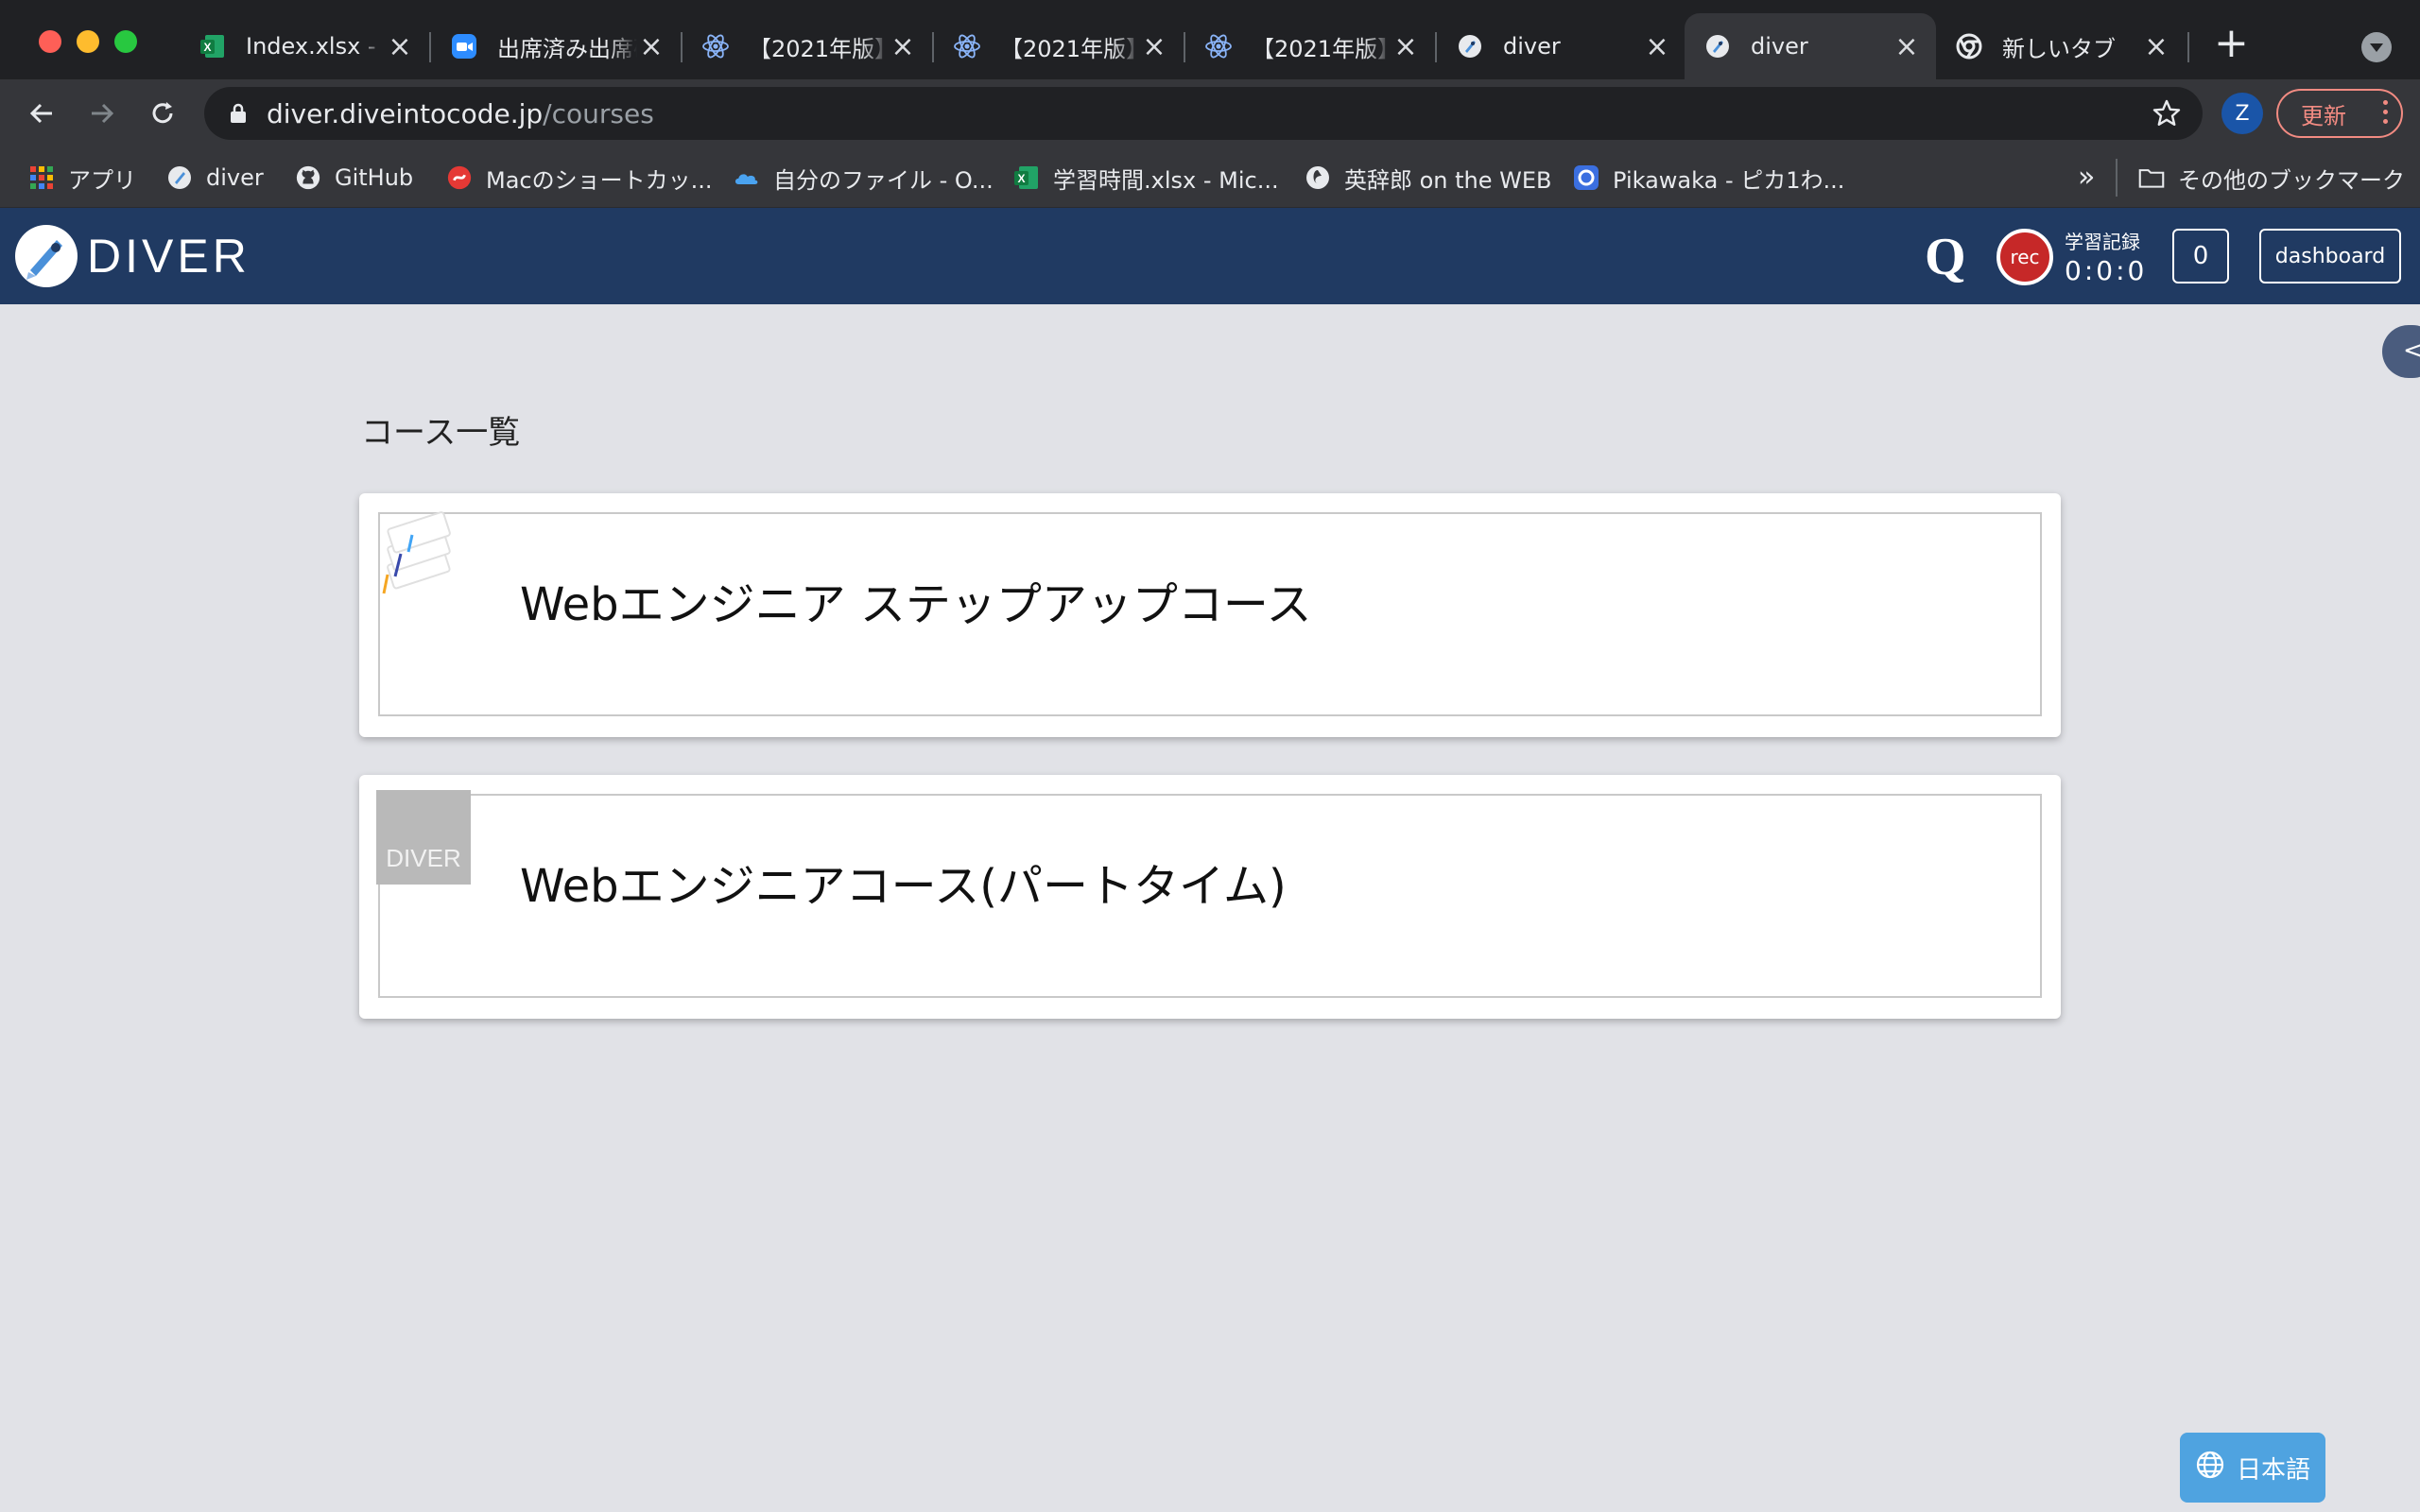 This screenshot has height=1512, width=2420. What do you see at coordinates (1203, 113) in the screenshot?
I see `address-bar: diver.diveintocode.jp/courses` at bounding box center [1203, 113].